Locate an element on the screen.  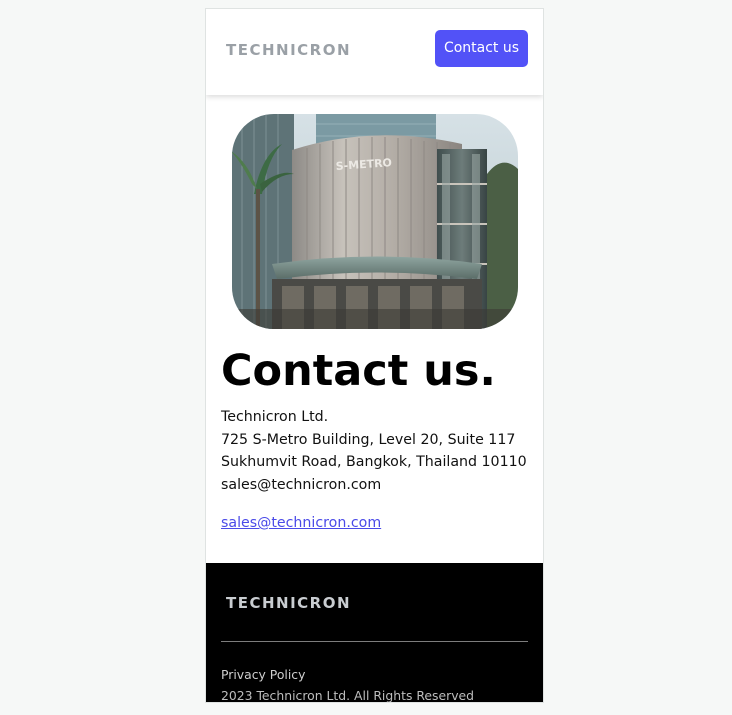
address-email-text: sales@technicron.com is located at coordinates (301, 484).